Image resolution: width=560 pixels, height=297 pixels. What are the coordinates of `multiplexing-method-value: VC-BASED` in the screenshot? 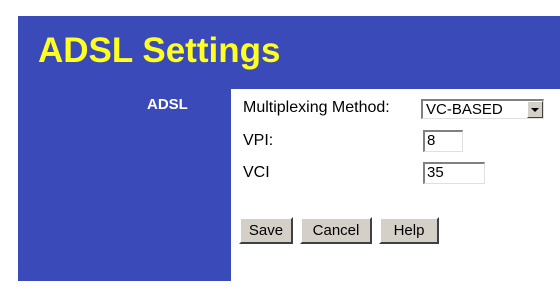 It's located at (464, 109).